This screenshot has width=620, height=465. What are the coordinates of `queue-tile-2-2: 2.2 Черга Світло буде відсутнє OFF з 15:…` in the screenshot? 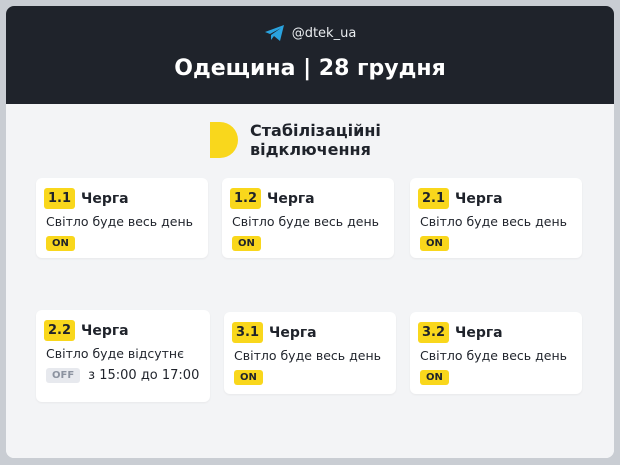 It's located at (123, 356).